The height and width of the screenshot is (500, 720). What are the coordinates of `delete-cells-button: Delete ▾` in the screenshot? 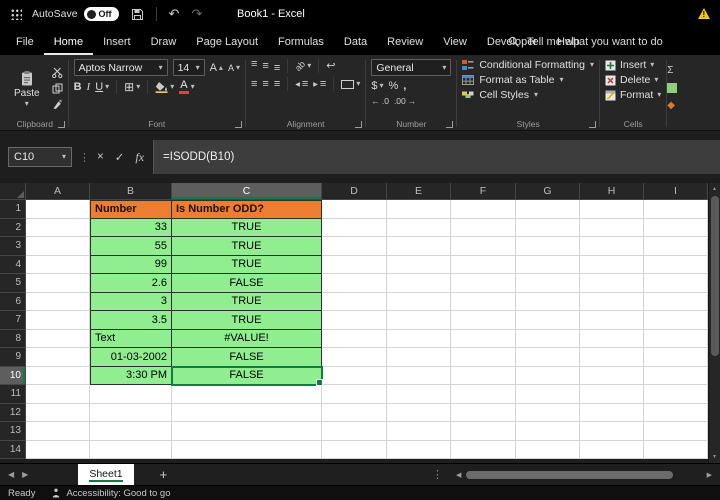 It's located at (633, 80).